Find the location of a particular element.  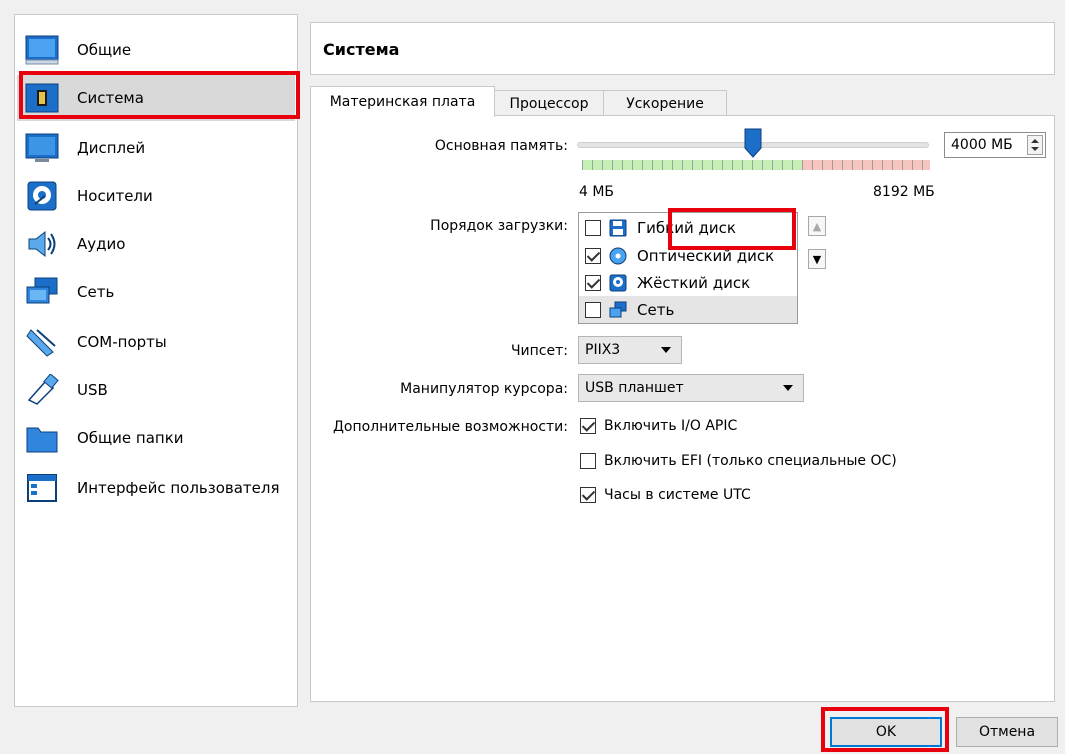

storage-icon is located at coordinates (42, 196).